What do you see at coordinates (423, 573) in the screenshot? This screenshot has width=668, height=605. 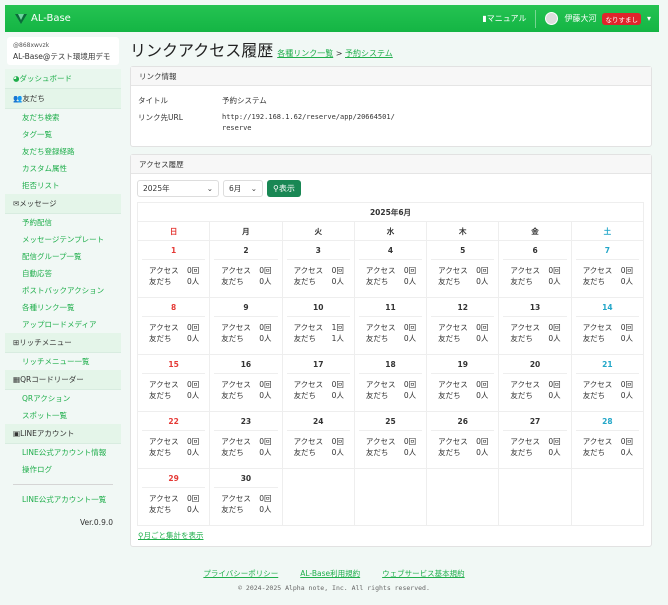 I see `web-terms-link: ウェブサービス基本規約` at bounding box center [423, 573].